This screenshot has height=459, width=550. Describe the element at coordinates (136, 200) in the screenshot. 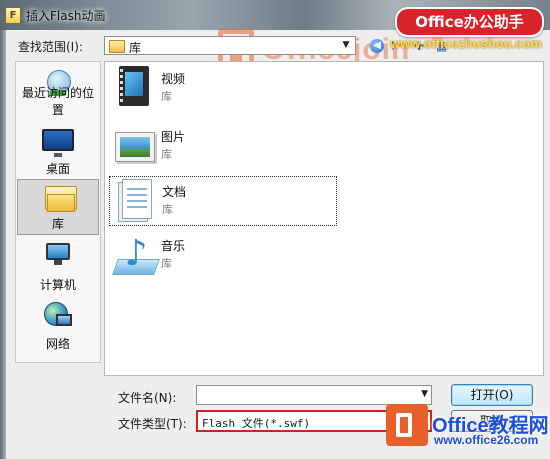

I see `document-library-icon` at that location.